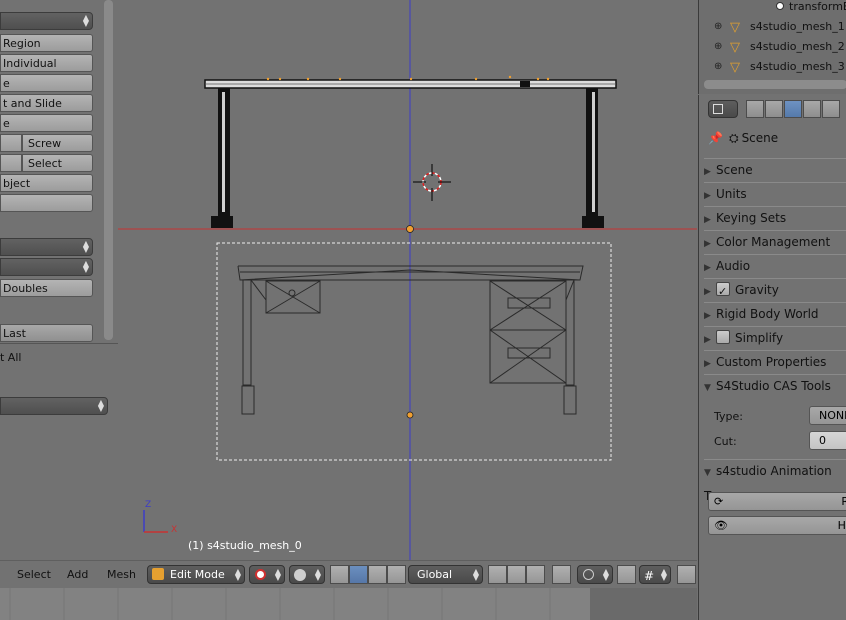 The height and width of the screenshot is (620, 846). I want to click on shelf-dropdown: ▲ ▼, so click(46, 21).